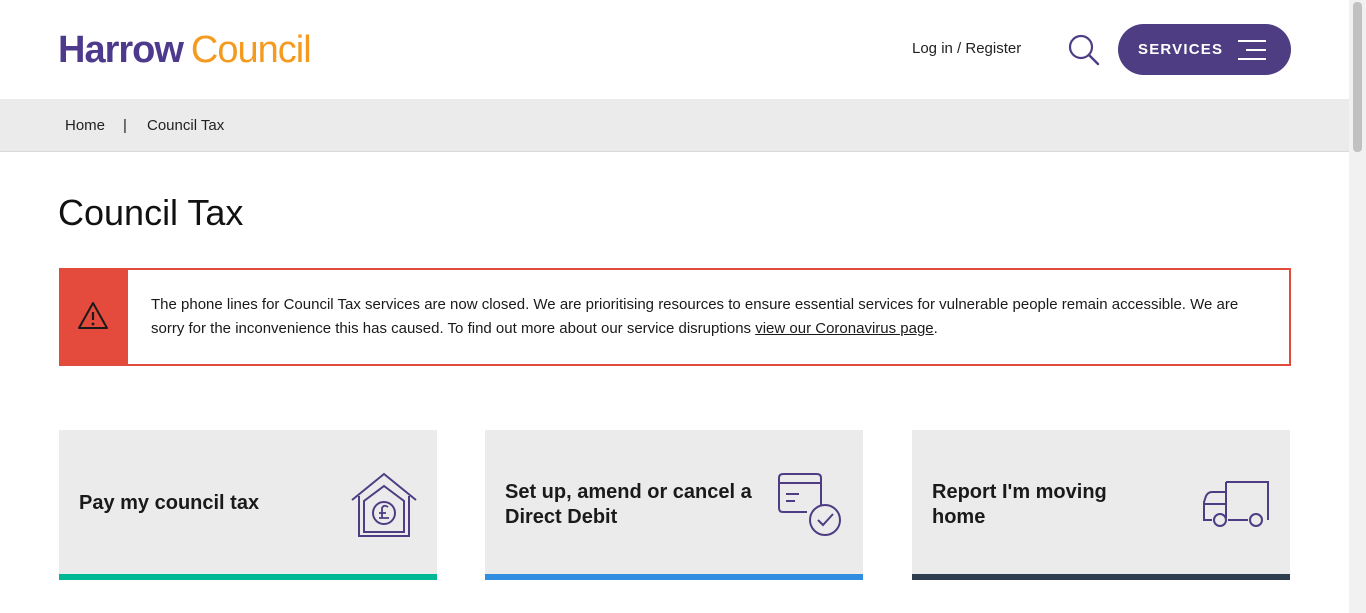 This screenshot has width=1366, height=613. Describe the element at coordinates (674, 125) in the screenshot. I see `breadcrumb: Home | Council Tax` at that location.